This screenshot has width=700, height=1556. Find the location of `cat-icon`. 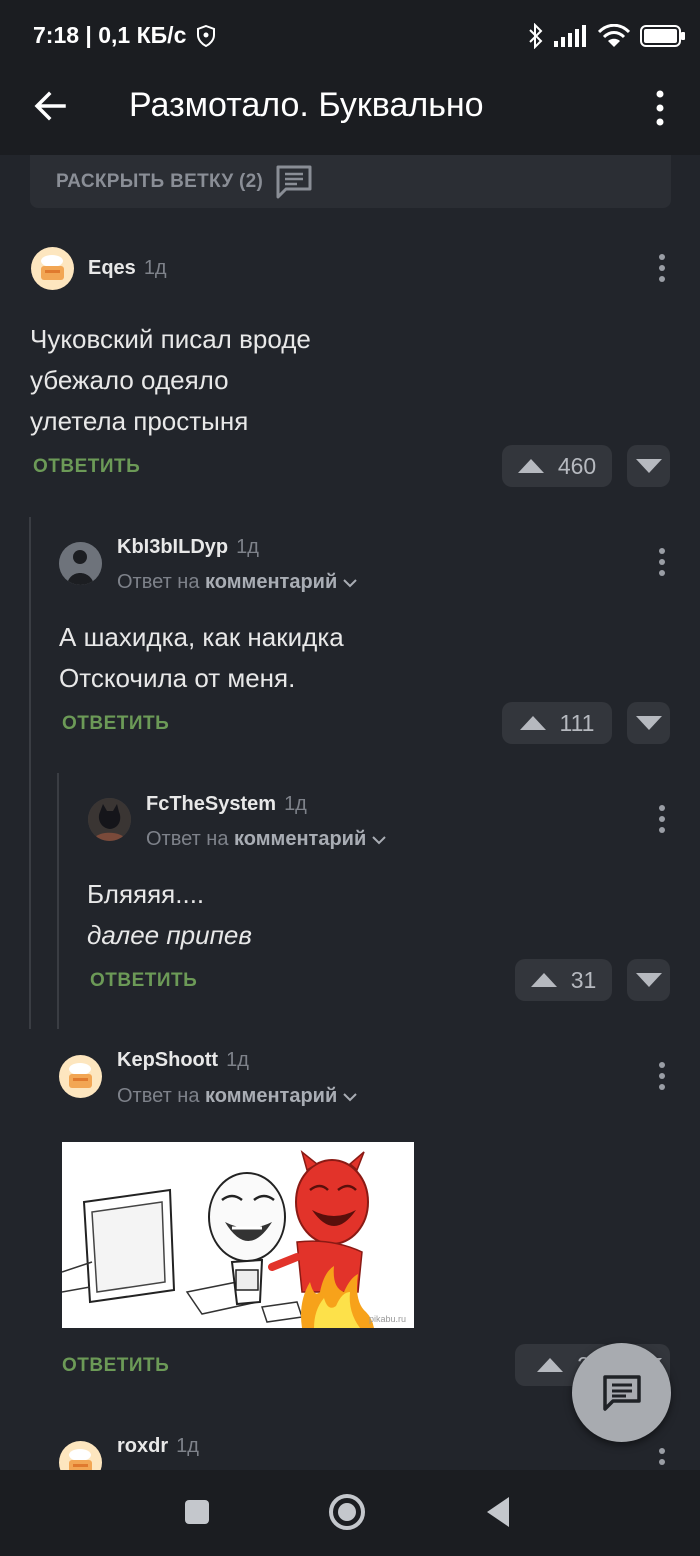

cat-icon is located at coordinates (109, 819).